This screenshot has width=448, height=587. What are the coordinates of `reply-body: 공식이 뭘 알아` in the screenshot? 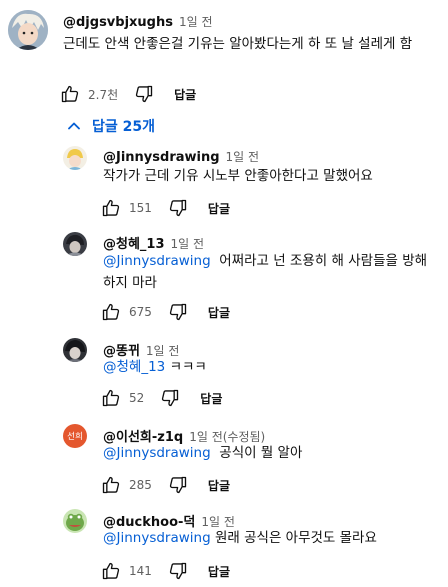 It's located at (261, 453).